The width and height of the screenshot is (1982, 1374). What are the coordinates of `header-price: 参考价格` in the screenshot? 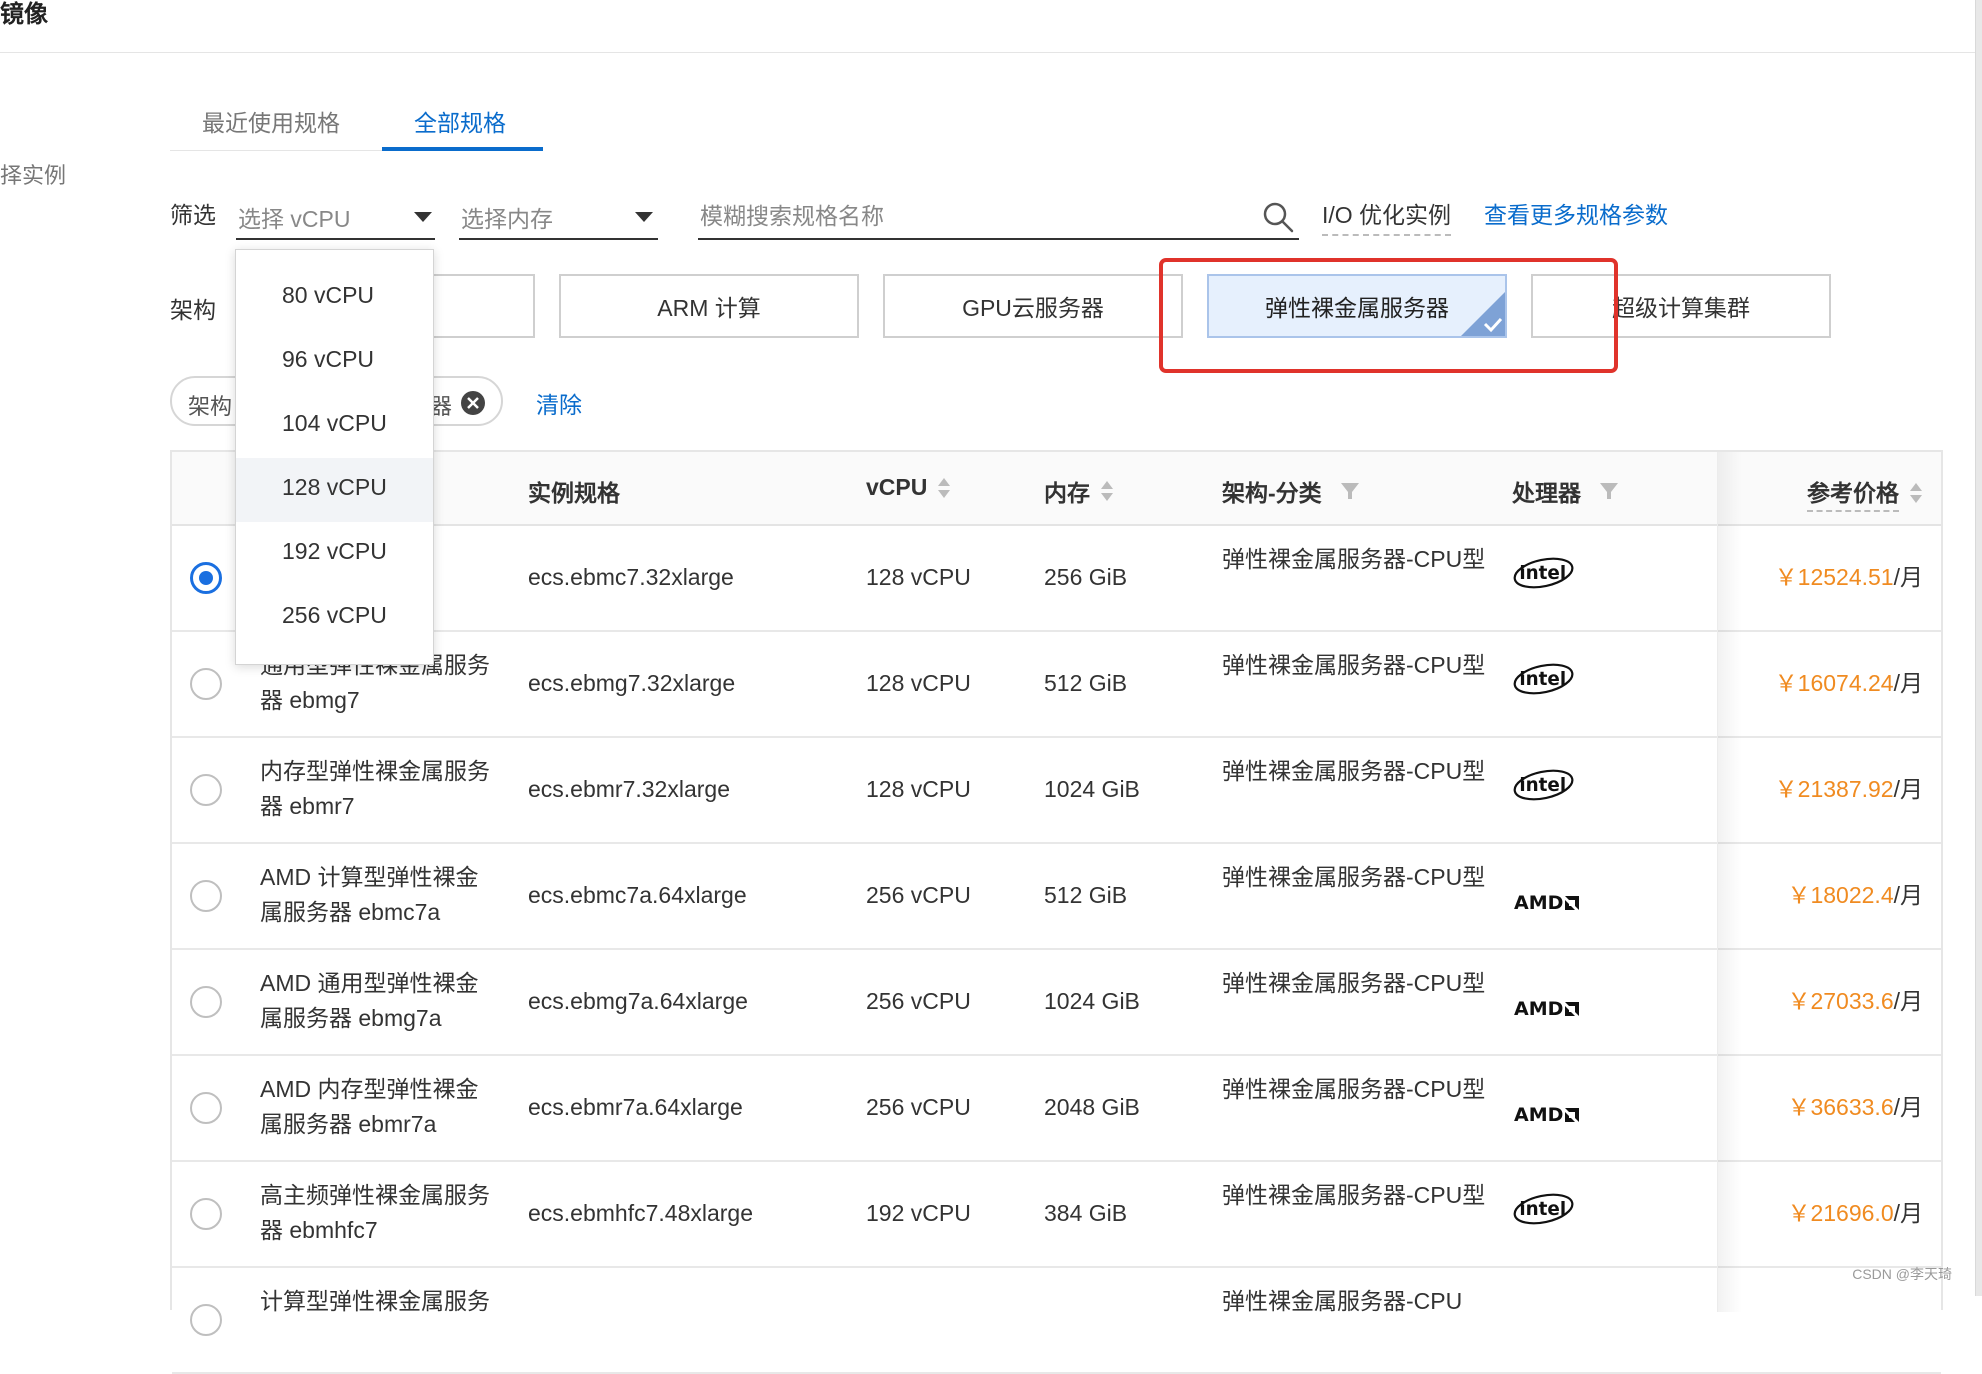 It's located at (1865, 493).